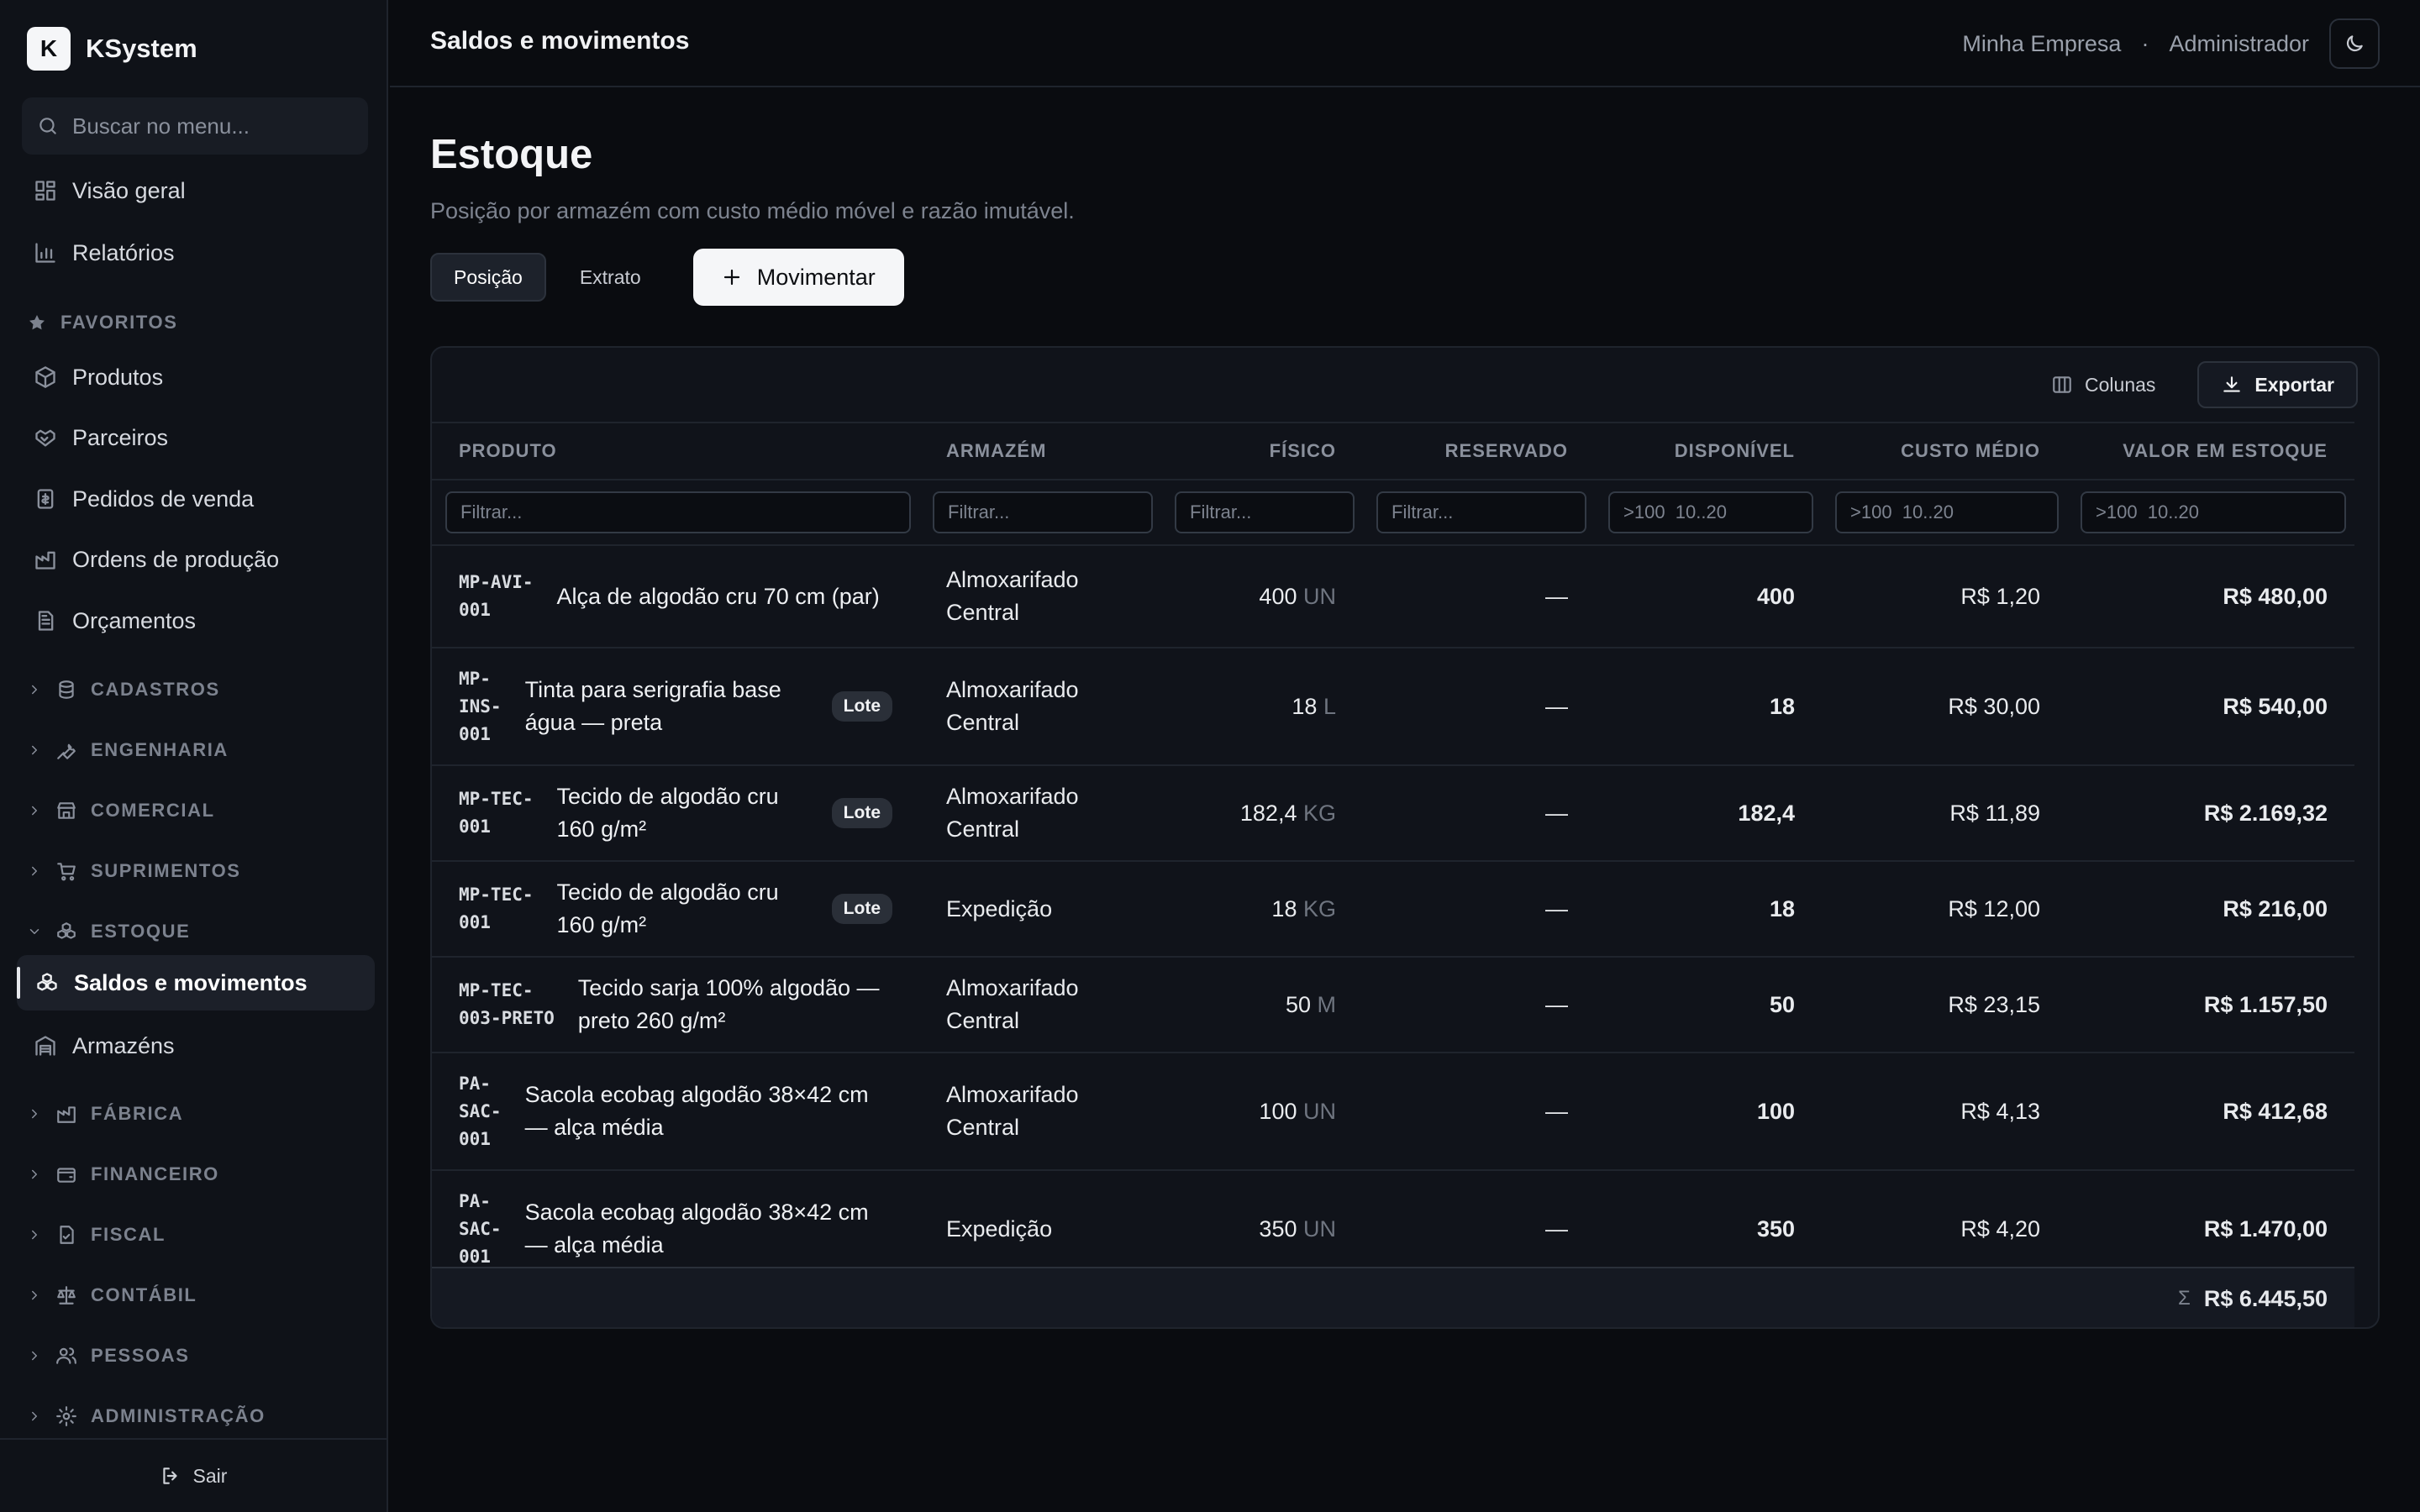  What do you see at coordinates (2266, 1298) in the screenshot?
I see `total-value: R$ 6.445,50` at bounding box center [2266, 1298].